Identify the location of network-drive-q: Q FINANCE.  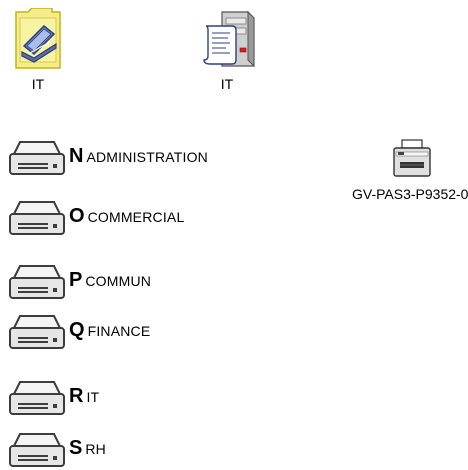
(78, 330).